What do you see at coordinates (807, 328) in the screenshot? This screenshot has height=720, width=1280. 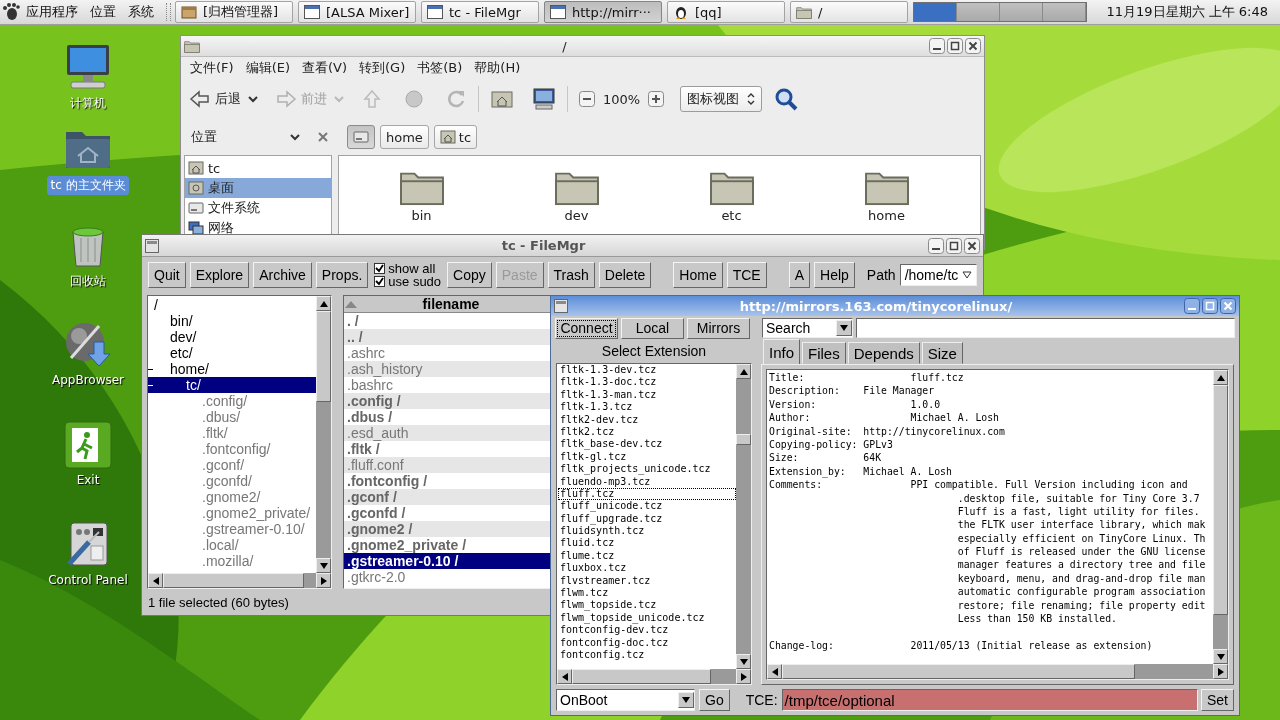 I see `search-mode-select: Search` at bounding box center [807, 328].